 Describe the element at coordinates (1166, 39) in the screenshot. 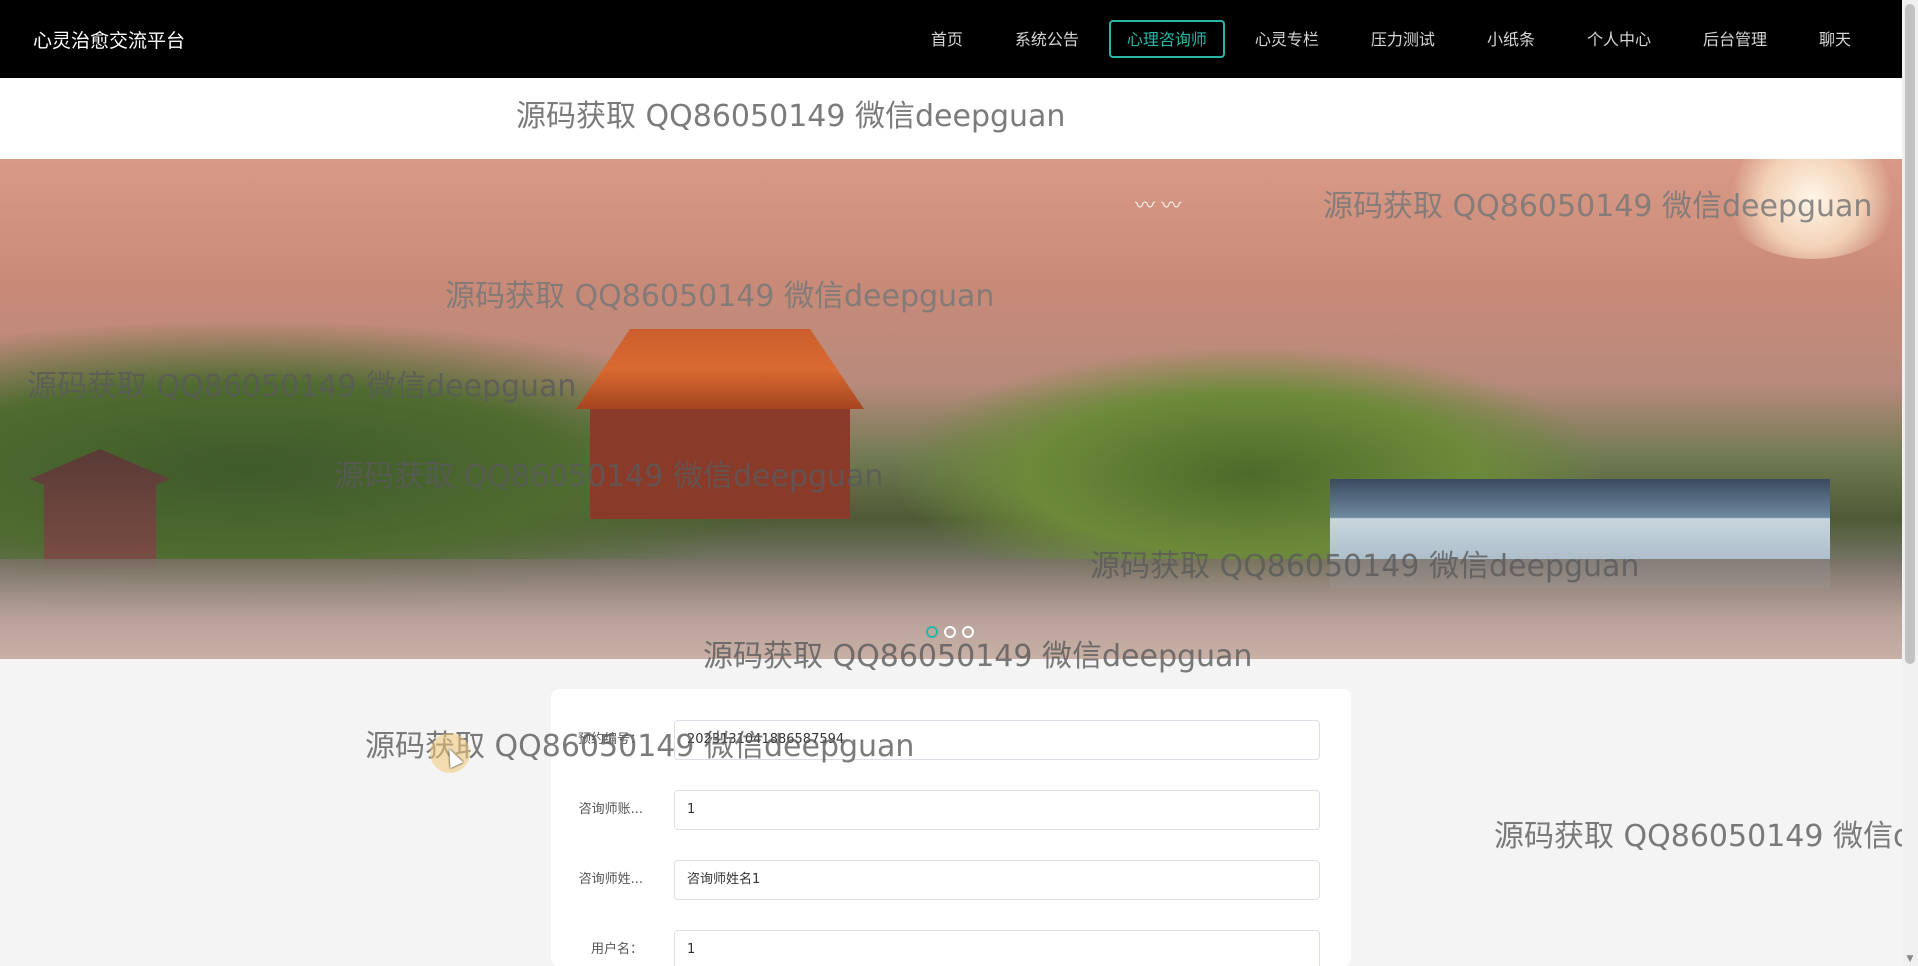

I see `nav-counselors: 心理咨询师` at that location.